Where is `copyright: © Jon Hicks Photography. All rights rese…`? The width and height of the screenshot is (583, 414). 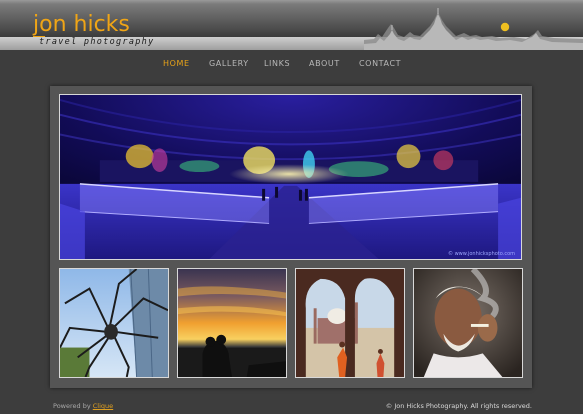
copyright: © Jon Hicks Photography. All rights rese… is located at coordinates (458, 406).